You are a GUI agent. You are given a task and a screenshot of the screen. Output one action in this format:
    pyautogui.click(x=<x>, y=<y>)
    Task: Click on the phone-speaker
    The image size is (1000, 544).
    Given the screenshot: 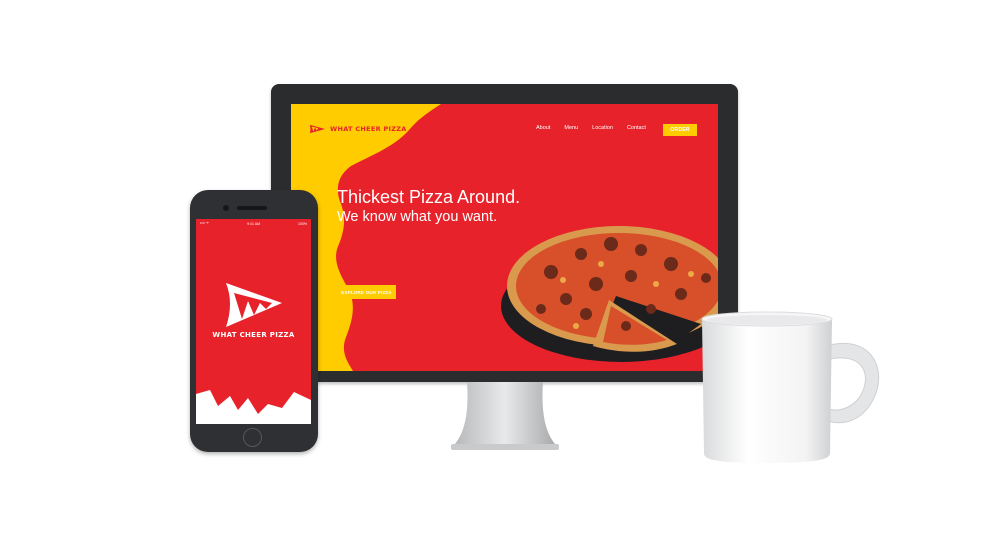 What is the action you would take?
    pyautogui.click(x=252, y=208)
    